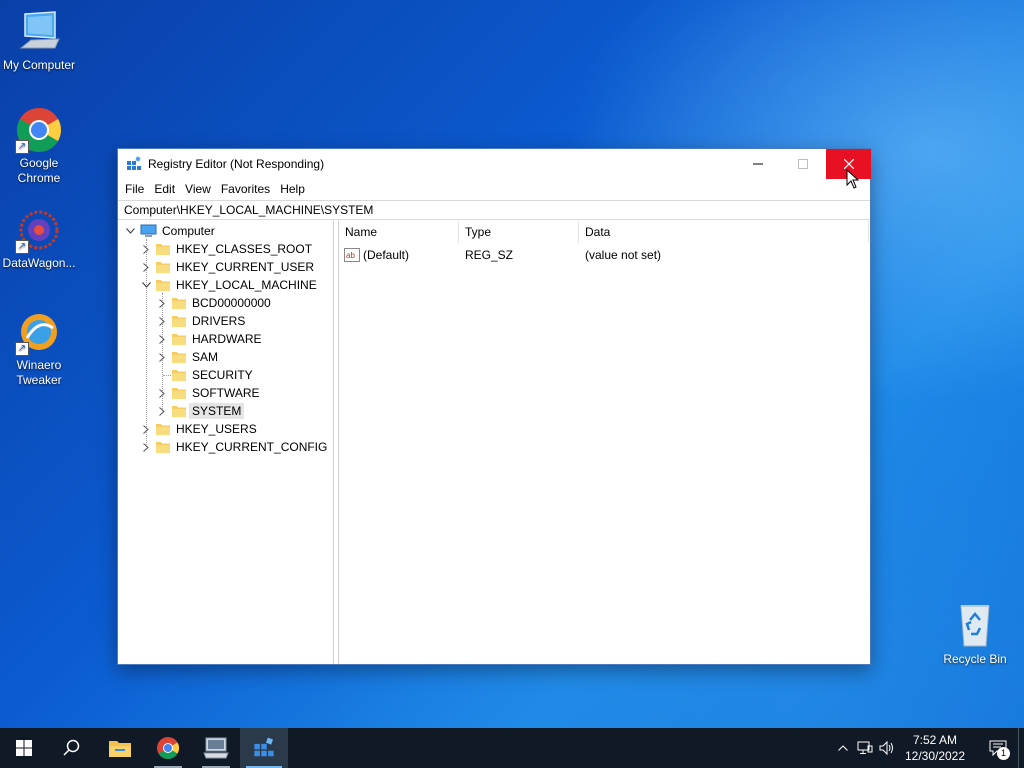 The image size is (1024, 768). I want to click on file-explorer-icon, so click(120, 749).